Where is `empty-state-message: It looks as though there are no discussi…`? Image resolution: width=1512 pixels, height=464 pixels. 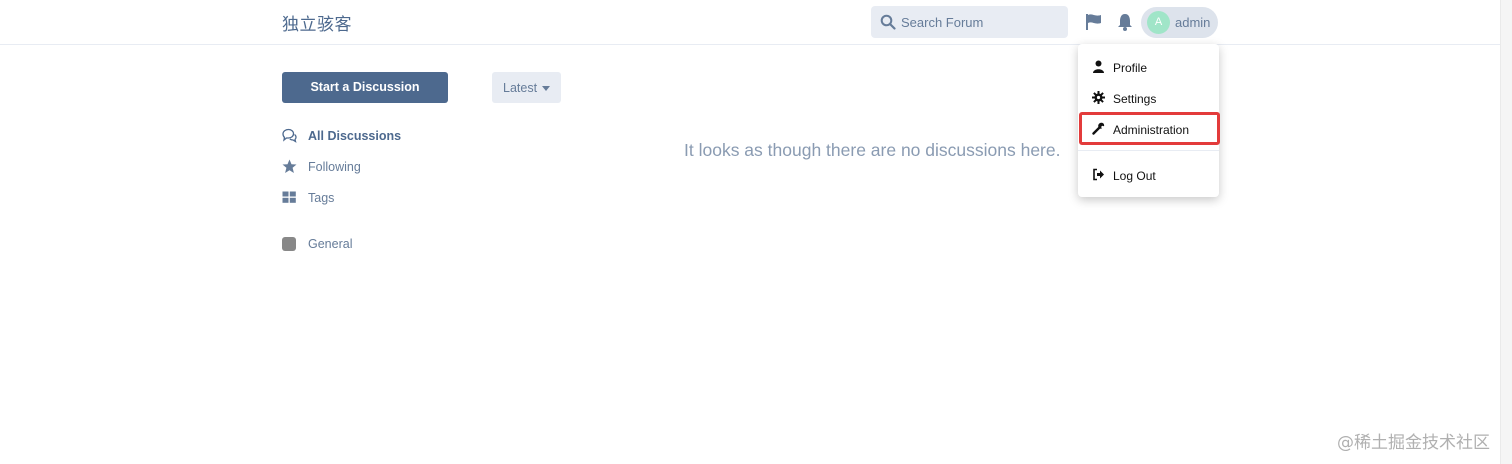 empty-state-message: It looks as though there are no discussi… is located at coordinates (872, 150).